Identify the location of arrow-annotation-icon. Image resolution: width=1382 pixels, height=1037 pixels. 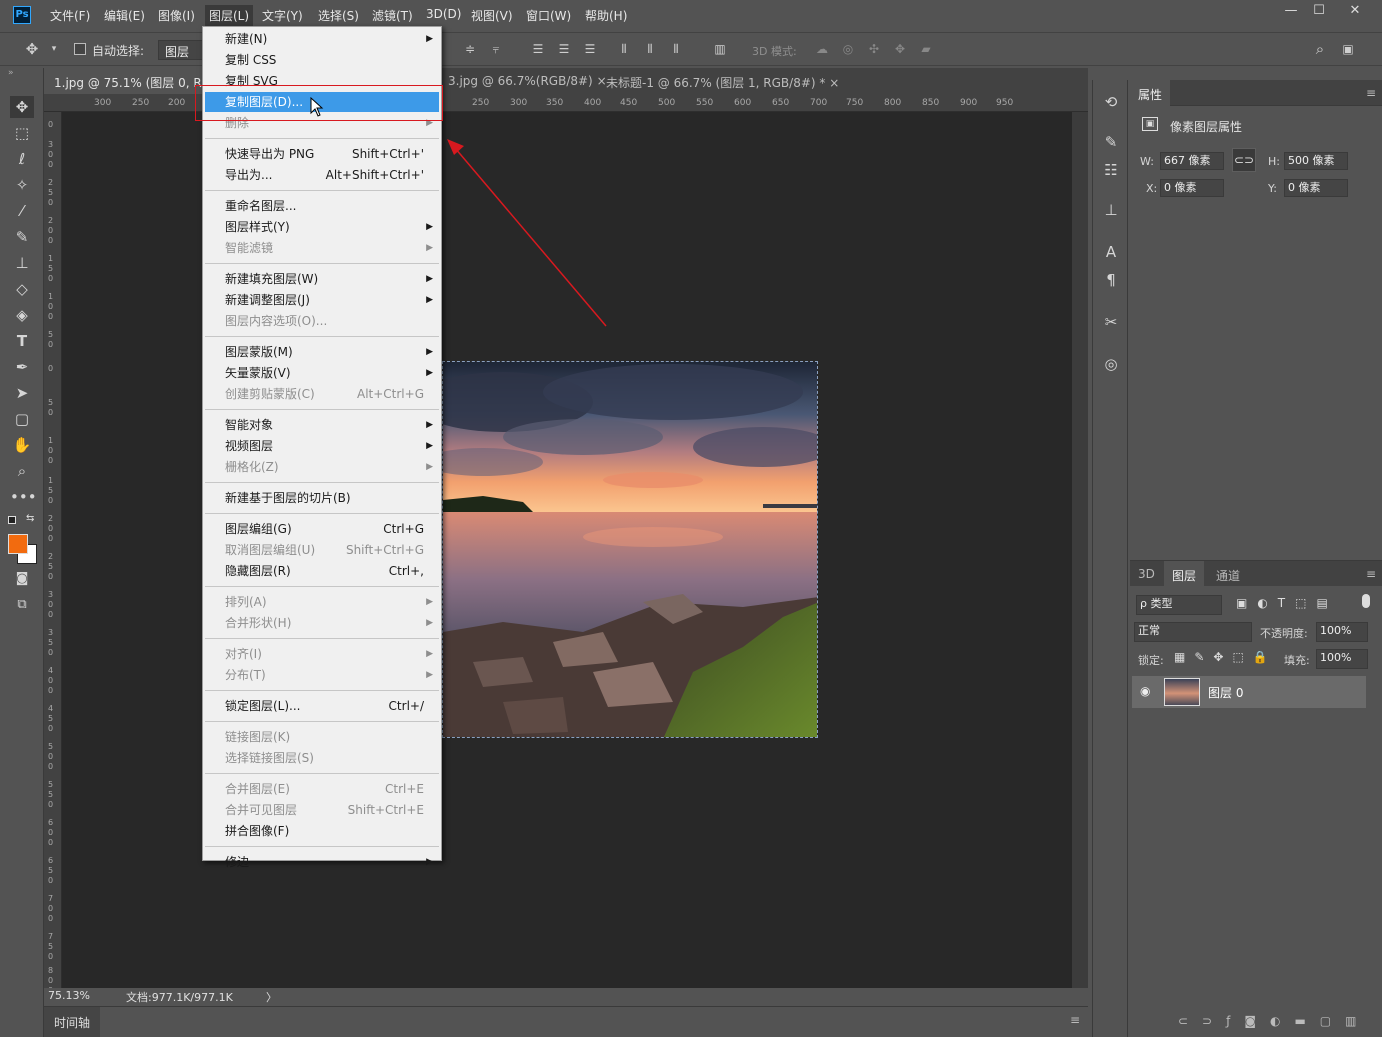
(527, 233).